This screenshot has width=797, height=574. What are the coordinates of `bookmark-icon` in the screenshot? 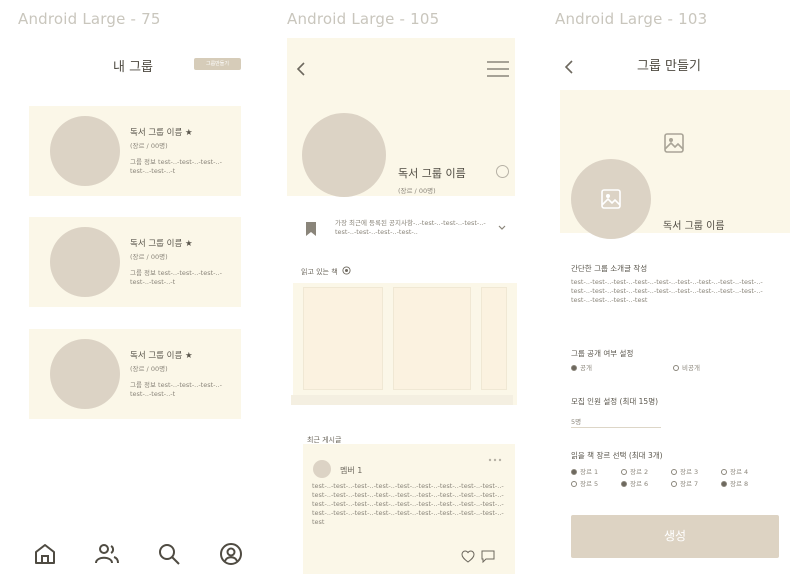 It's located at (311, 229).